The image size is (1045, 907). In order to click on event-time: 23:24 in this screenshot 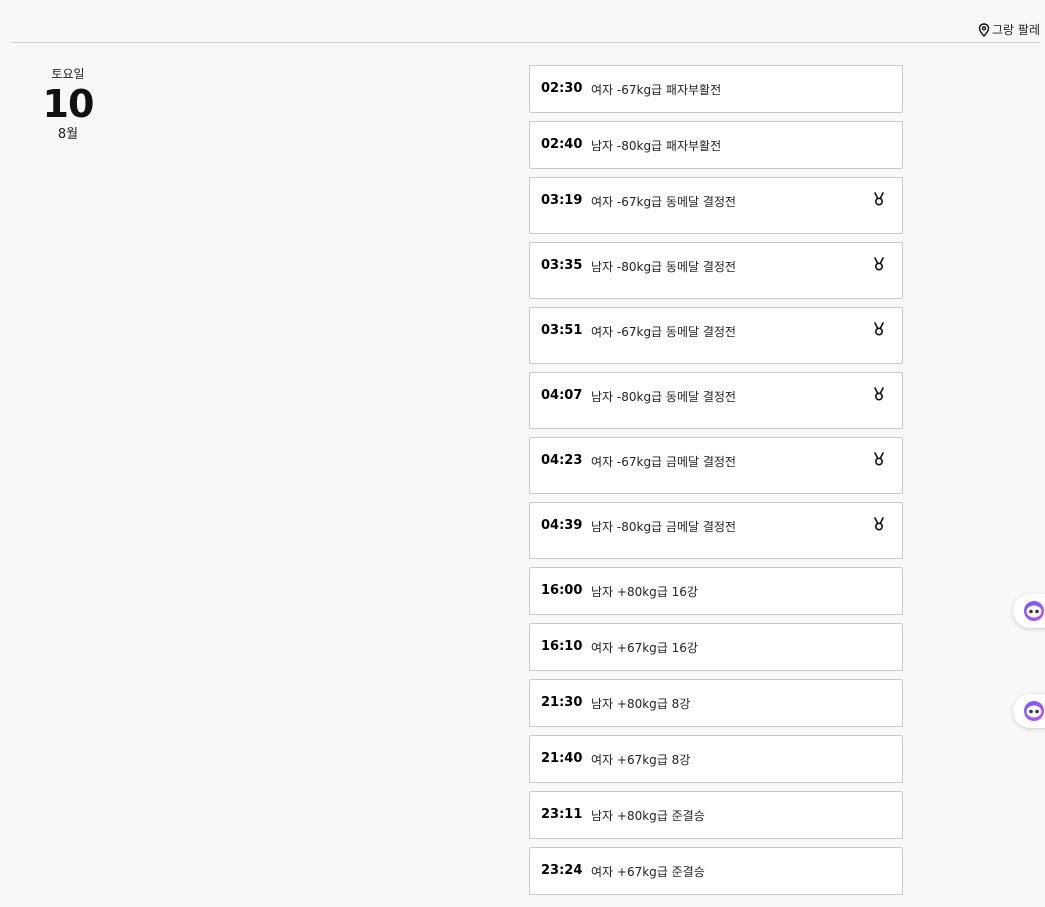, I will do `click(562, 870)`.